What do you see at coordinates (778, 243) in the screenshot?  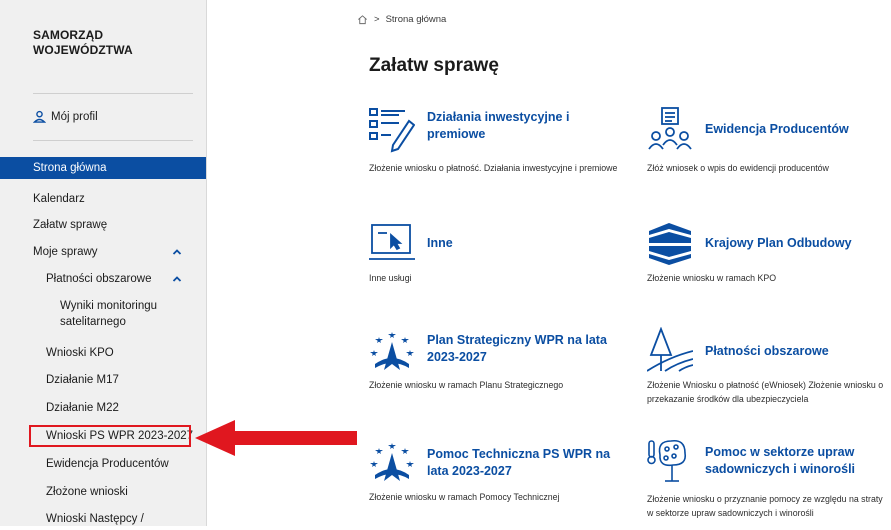 I see `tile-title: Krajowy Plan Odbudowy` at bounding box center [778, 243].